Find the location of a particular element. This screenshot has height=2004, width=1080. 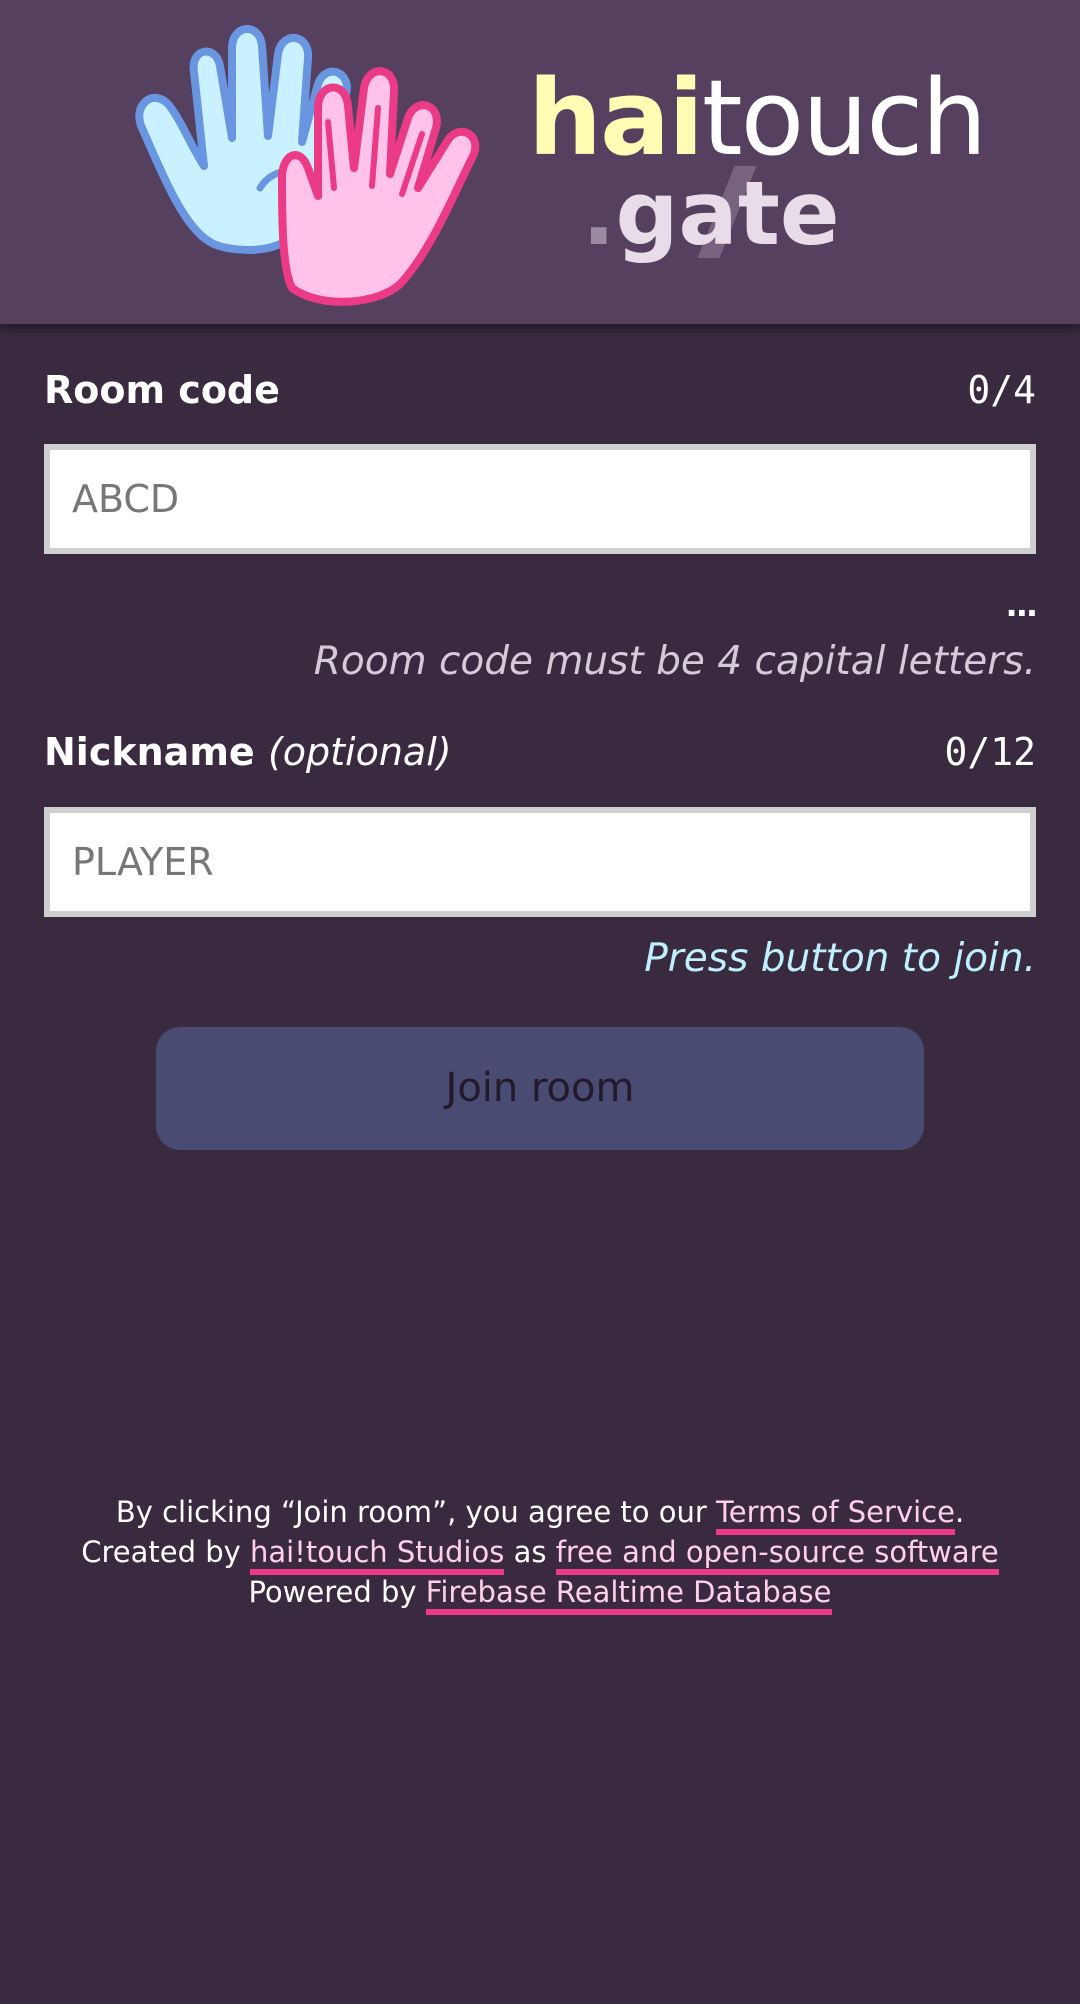

studio-link: hai!touch Studios is located at coordinates (377, 1555).